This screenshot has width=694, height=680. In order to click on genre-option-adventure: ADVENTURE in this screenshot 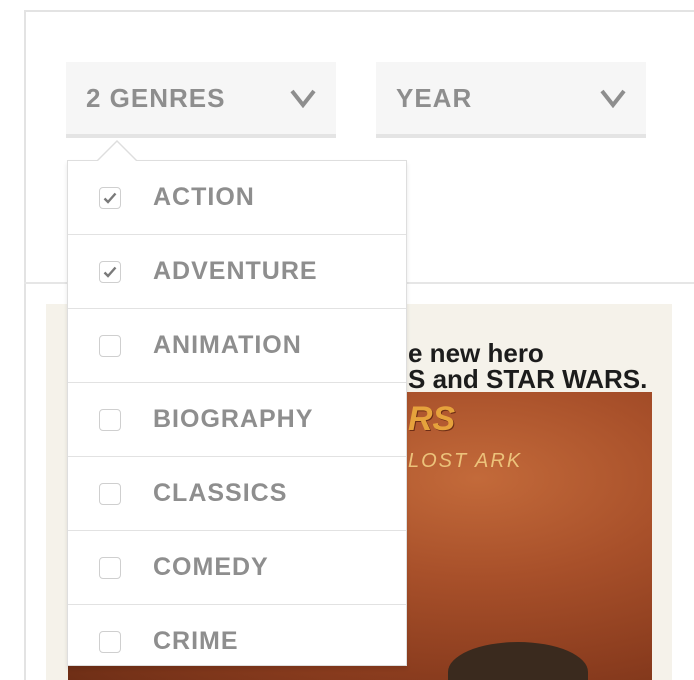, I will do `click(237, 272)`.